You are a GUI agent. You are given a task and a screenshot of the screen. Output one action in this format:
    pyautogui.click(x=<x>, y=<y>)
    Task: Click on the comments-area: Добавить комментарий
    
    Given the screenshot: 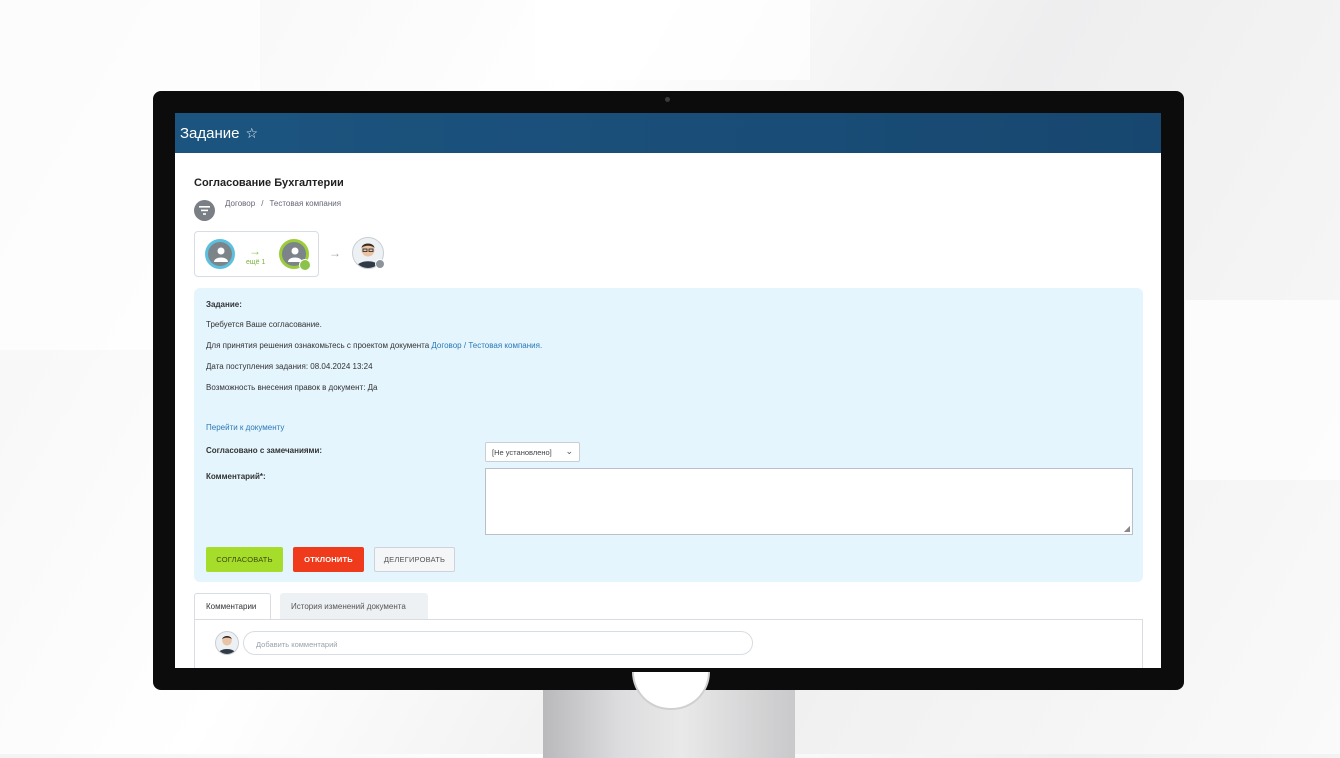 What is the action you would take?
    pyautogui.click(x=668, y=643)
    